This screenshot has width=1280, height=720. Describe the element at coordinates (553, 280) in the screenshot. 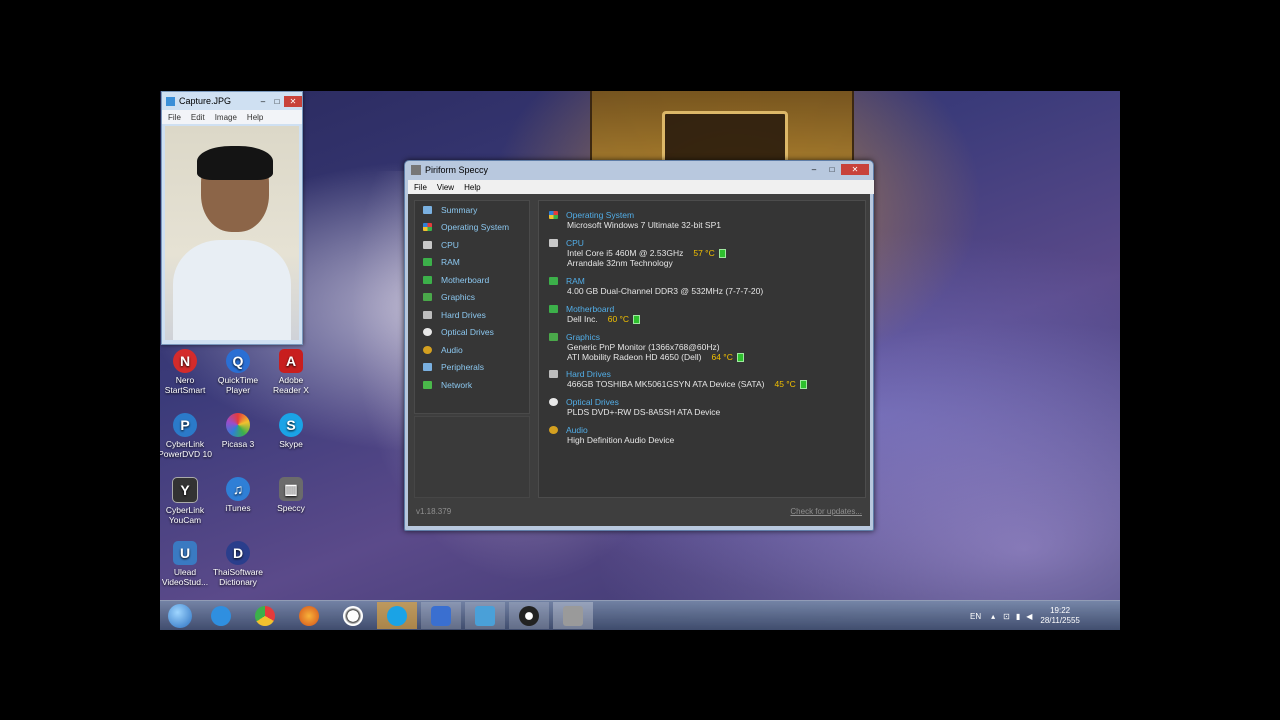

I see `ram-icon` at that location.